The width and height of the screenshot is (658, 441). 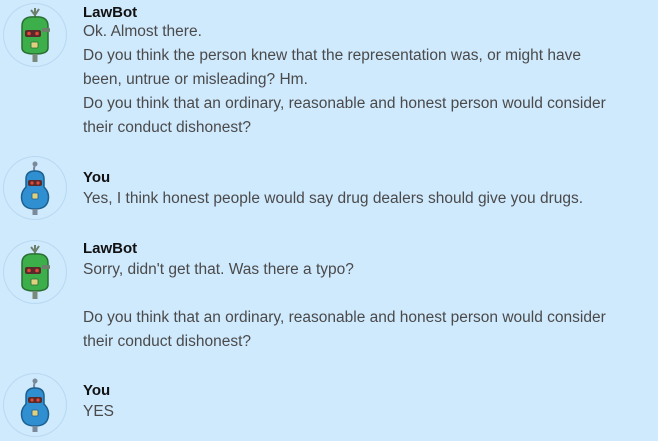 I want to click on message-sender: LawBot, so click(x=110, y=248).